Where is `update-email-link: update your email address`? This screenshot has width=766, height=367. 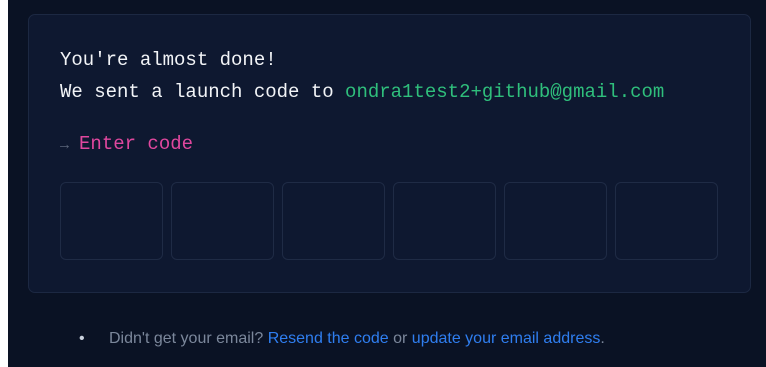
update-email-link: update your email address is located at coordinates (506, 338).